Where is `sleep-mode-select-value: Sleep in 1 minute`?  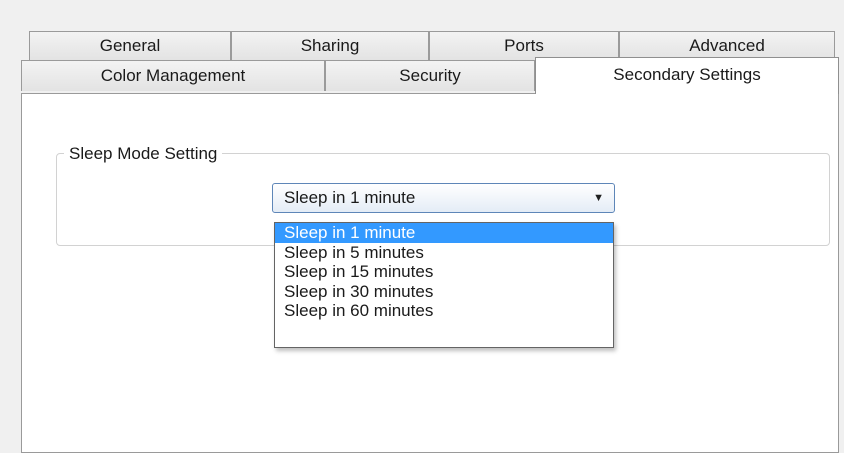 sleep-mode-select-value: Sleep in 1 minute is located at coordinates (350, 197).